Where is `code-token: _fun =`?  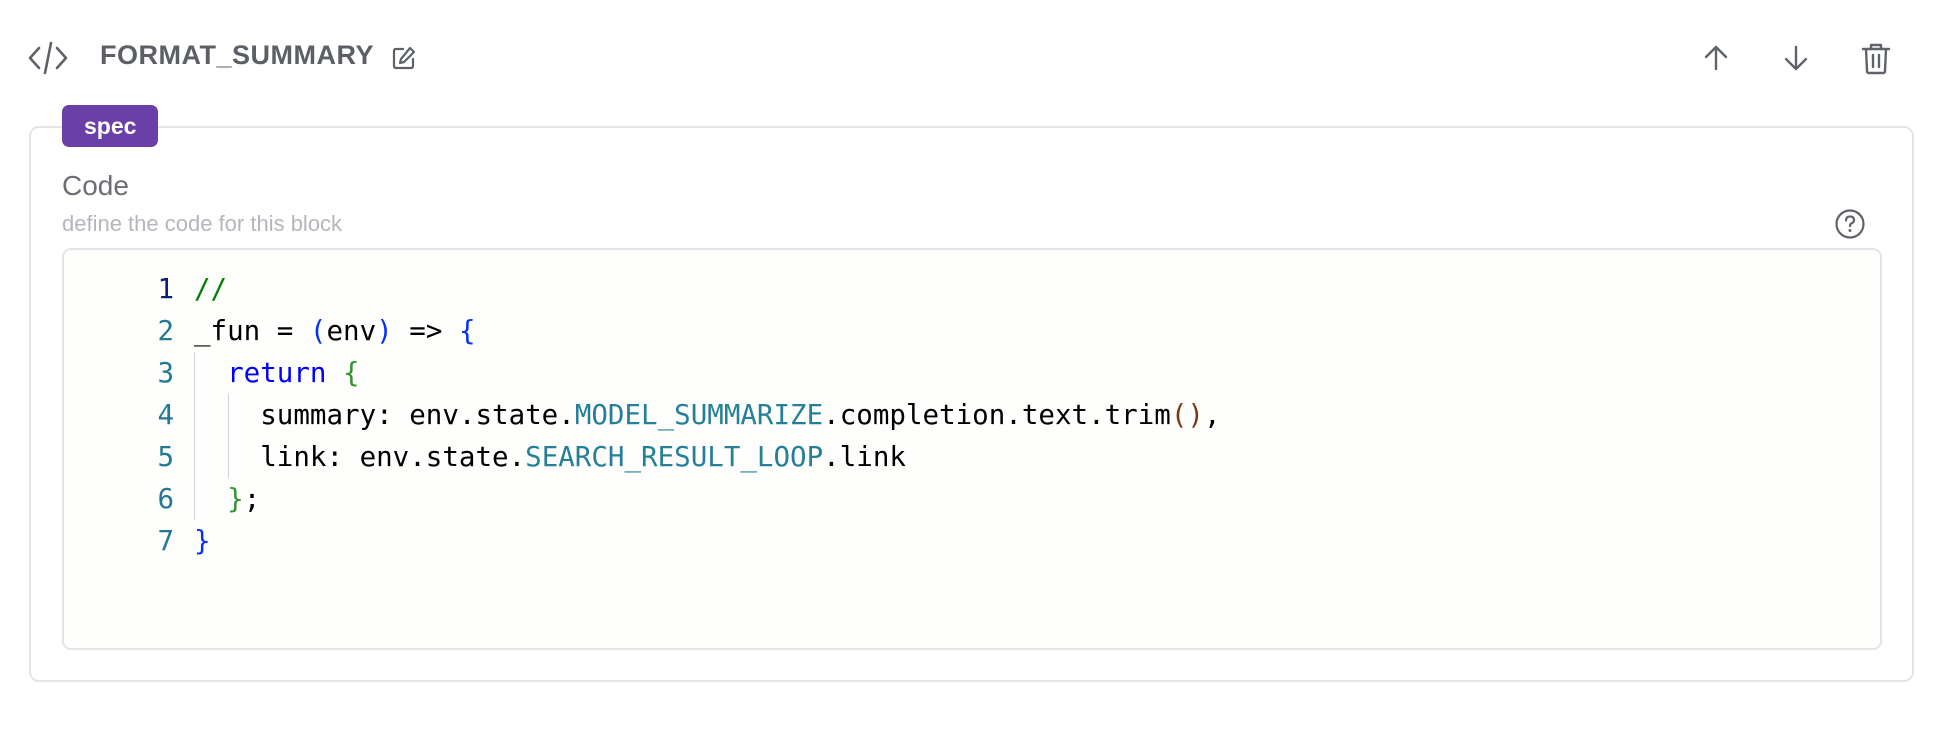
code-token: _fun = is located at coordinates (252, 331).